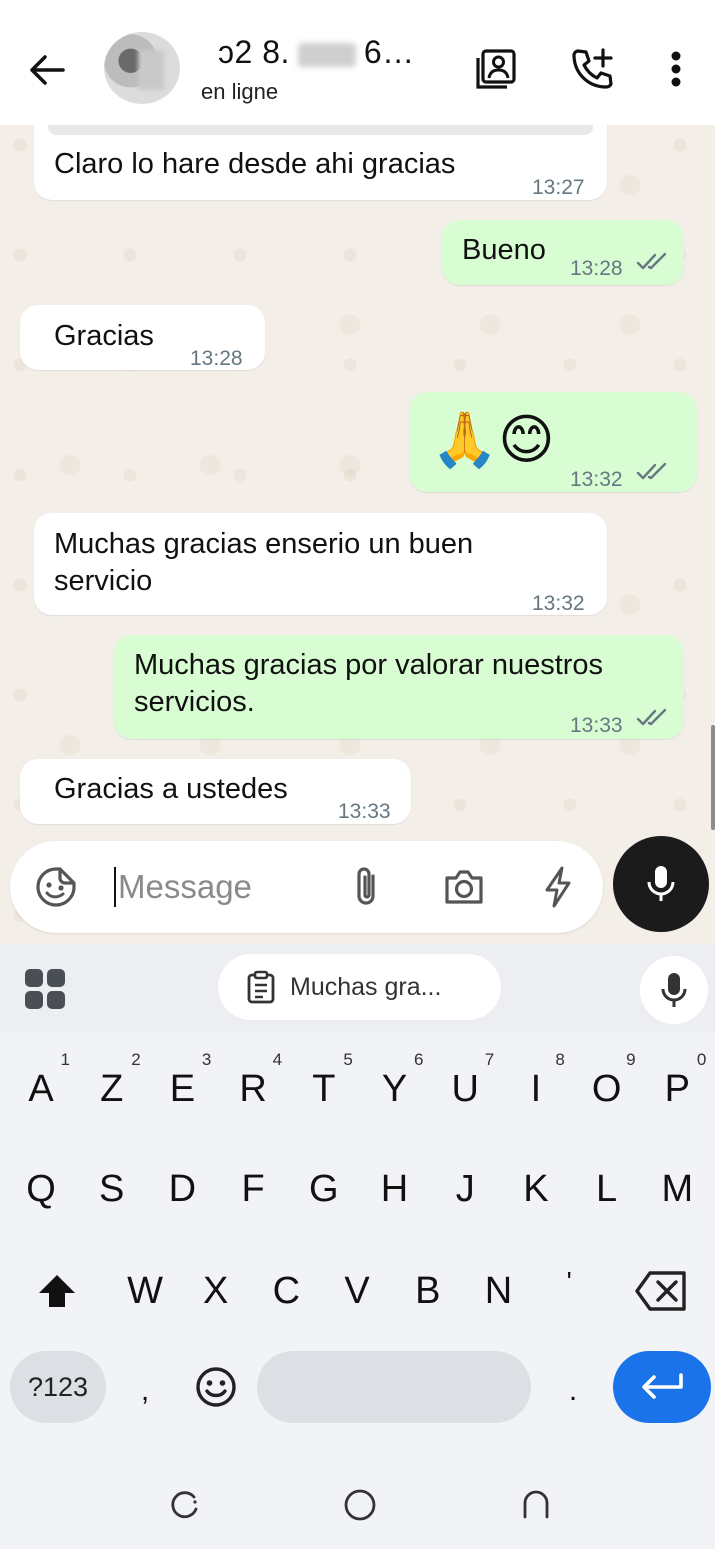 The width and height of the screenshot is (715, 1549). Describe the element at coordinates (569, 1291) in the screenshot. I see `key-apostrophe: '` at that location.